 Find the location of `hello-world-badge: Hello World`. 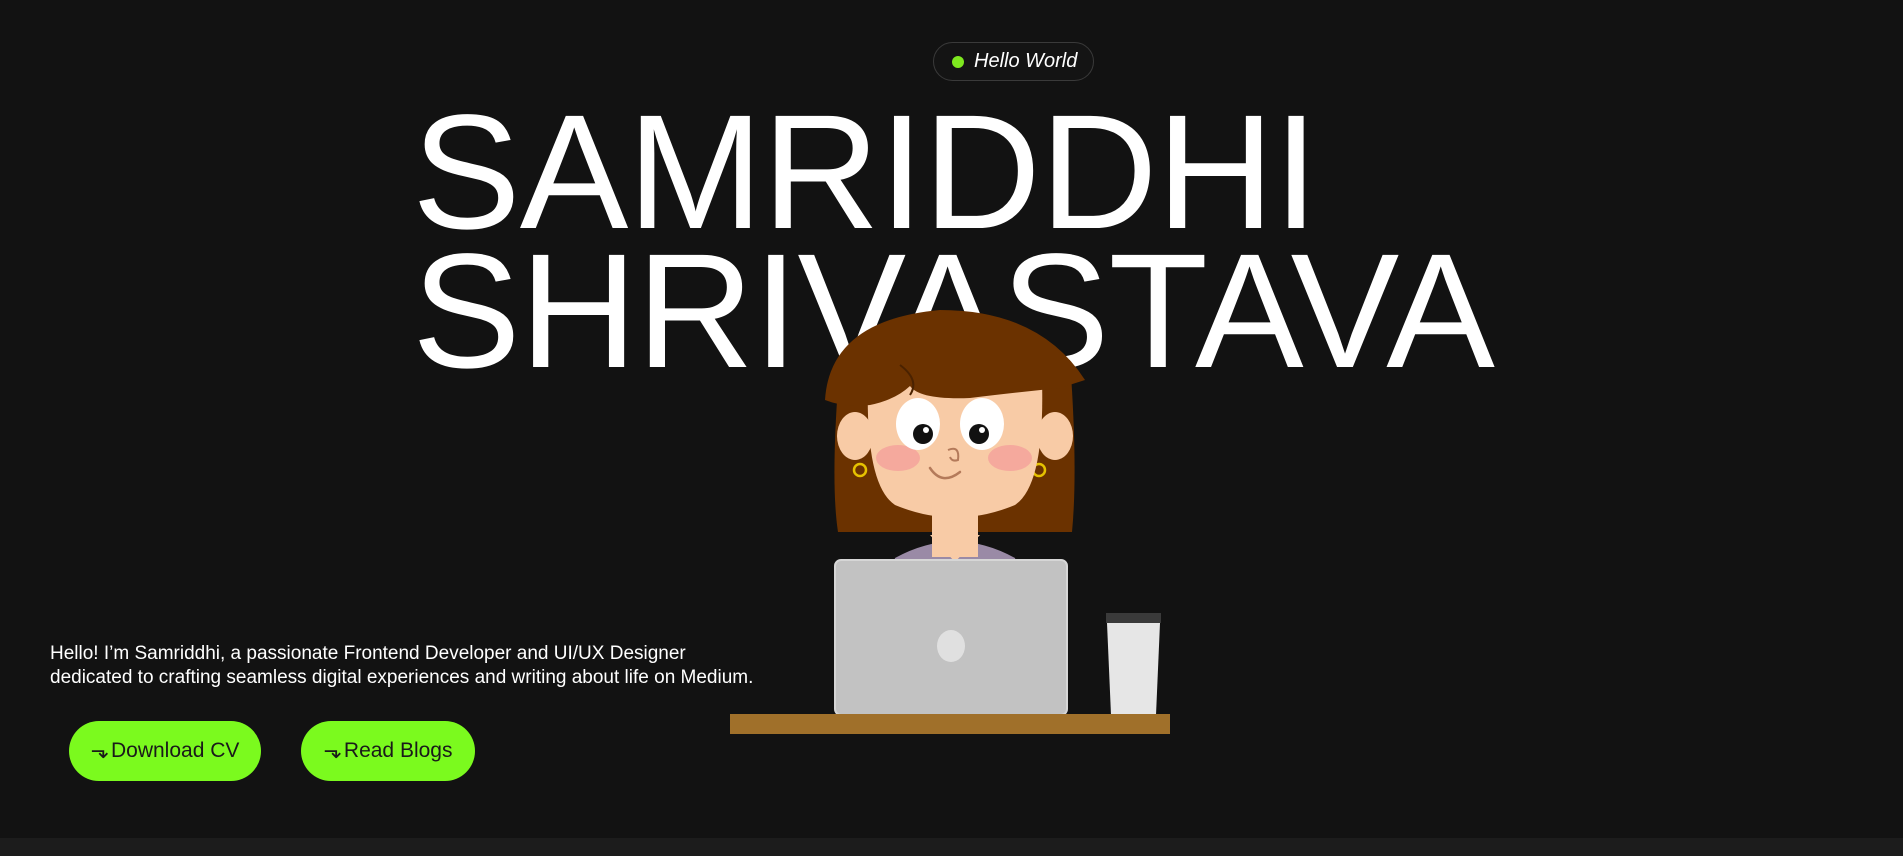

hello-world-badge: Hello World is located at coordinates (1013, 61).